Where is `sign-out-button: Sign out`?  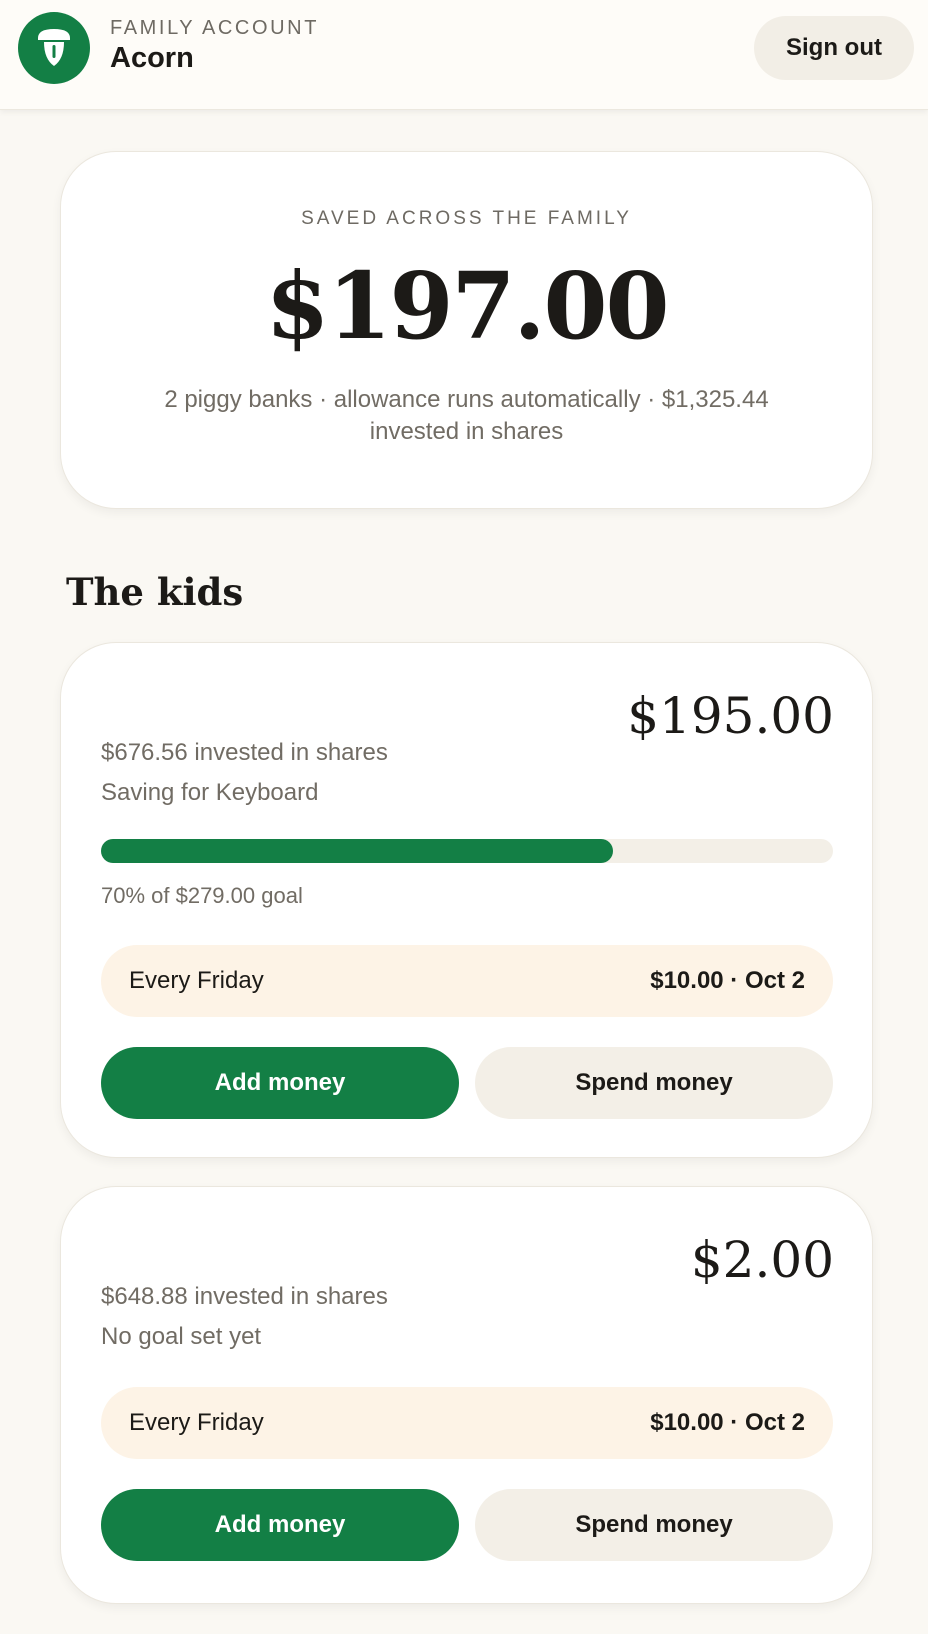
sign-out-button: Sign out is located at coordinates (834, 48).